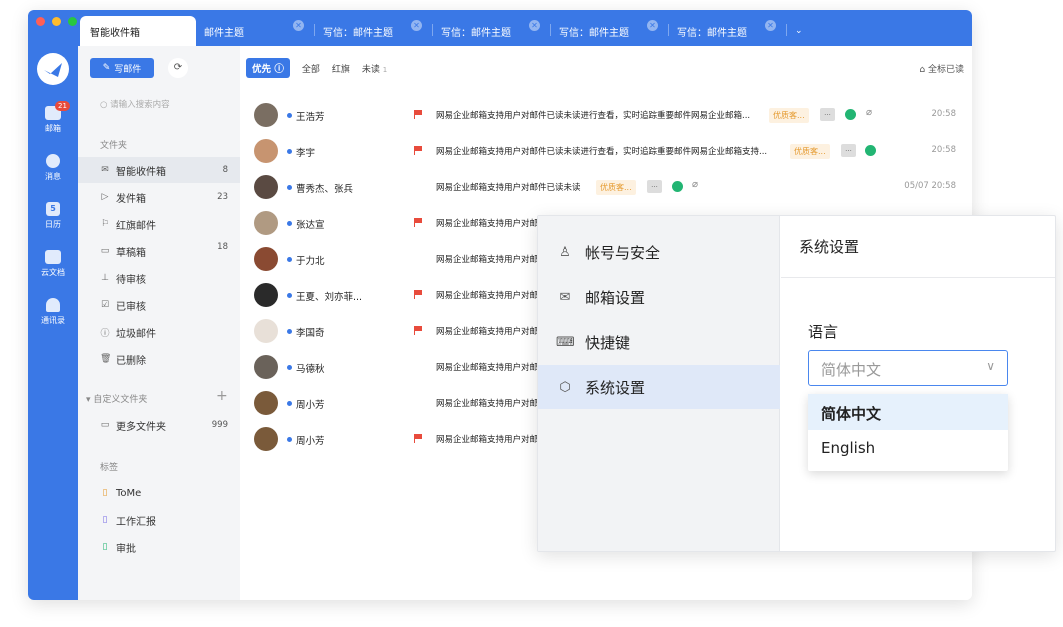  I want to click on folder-item-spam: ⓘ 垃圾邮件, so click(159, 332).